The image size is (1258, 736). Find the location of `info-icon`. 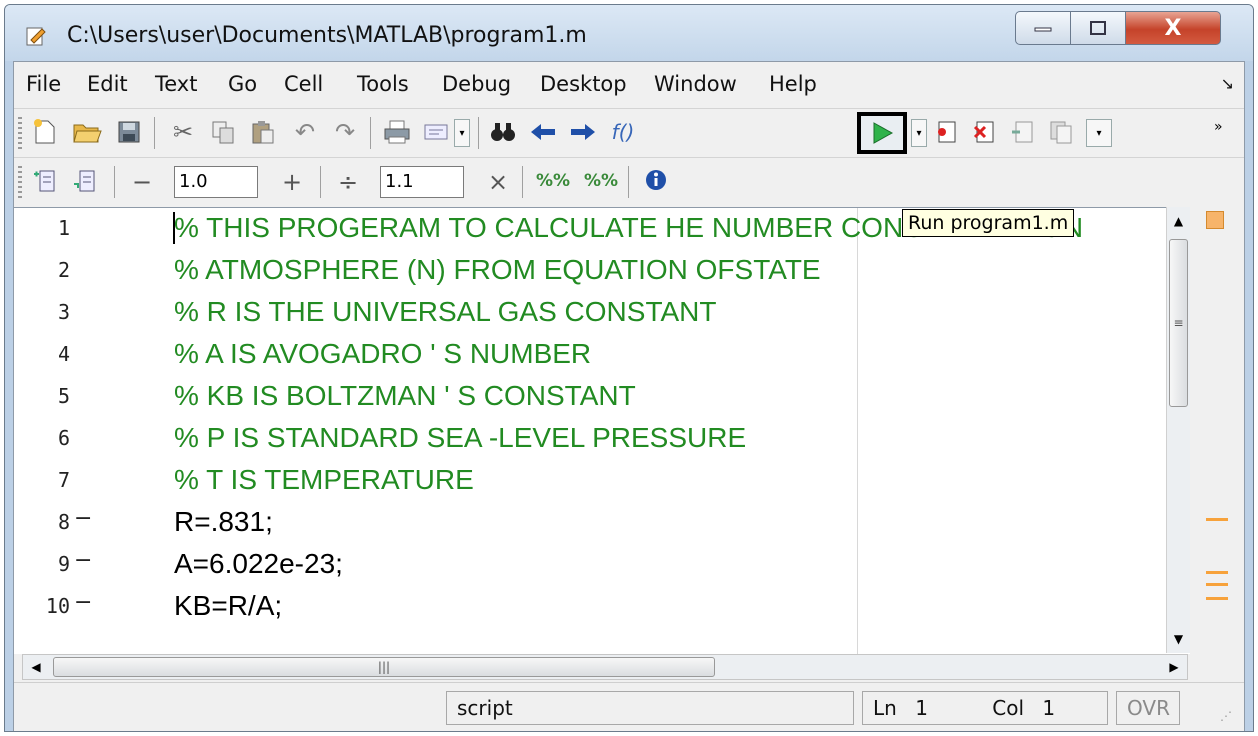

info-icon is located at coordinates (656, 180).